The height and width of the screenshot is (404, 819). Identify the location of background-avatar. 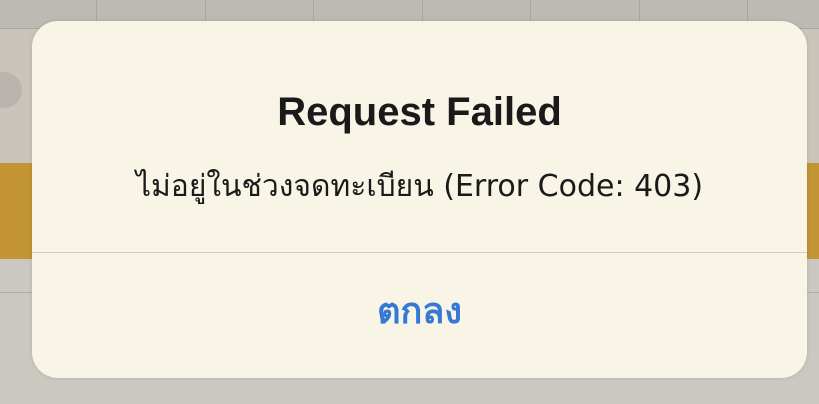
(11, 90).